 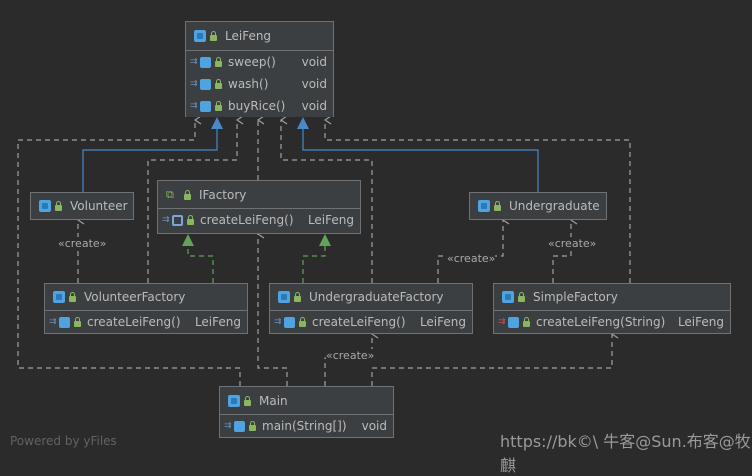 I want to click on edge-label-create-volunteer: «create», so click(x=82, y=243).